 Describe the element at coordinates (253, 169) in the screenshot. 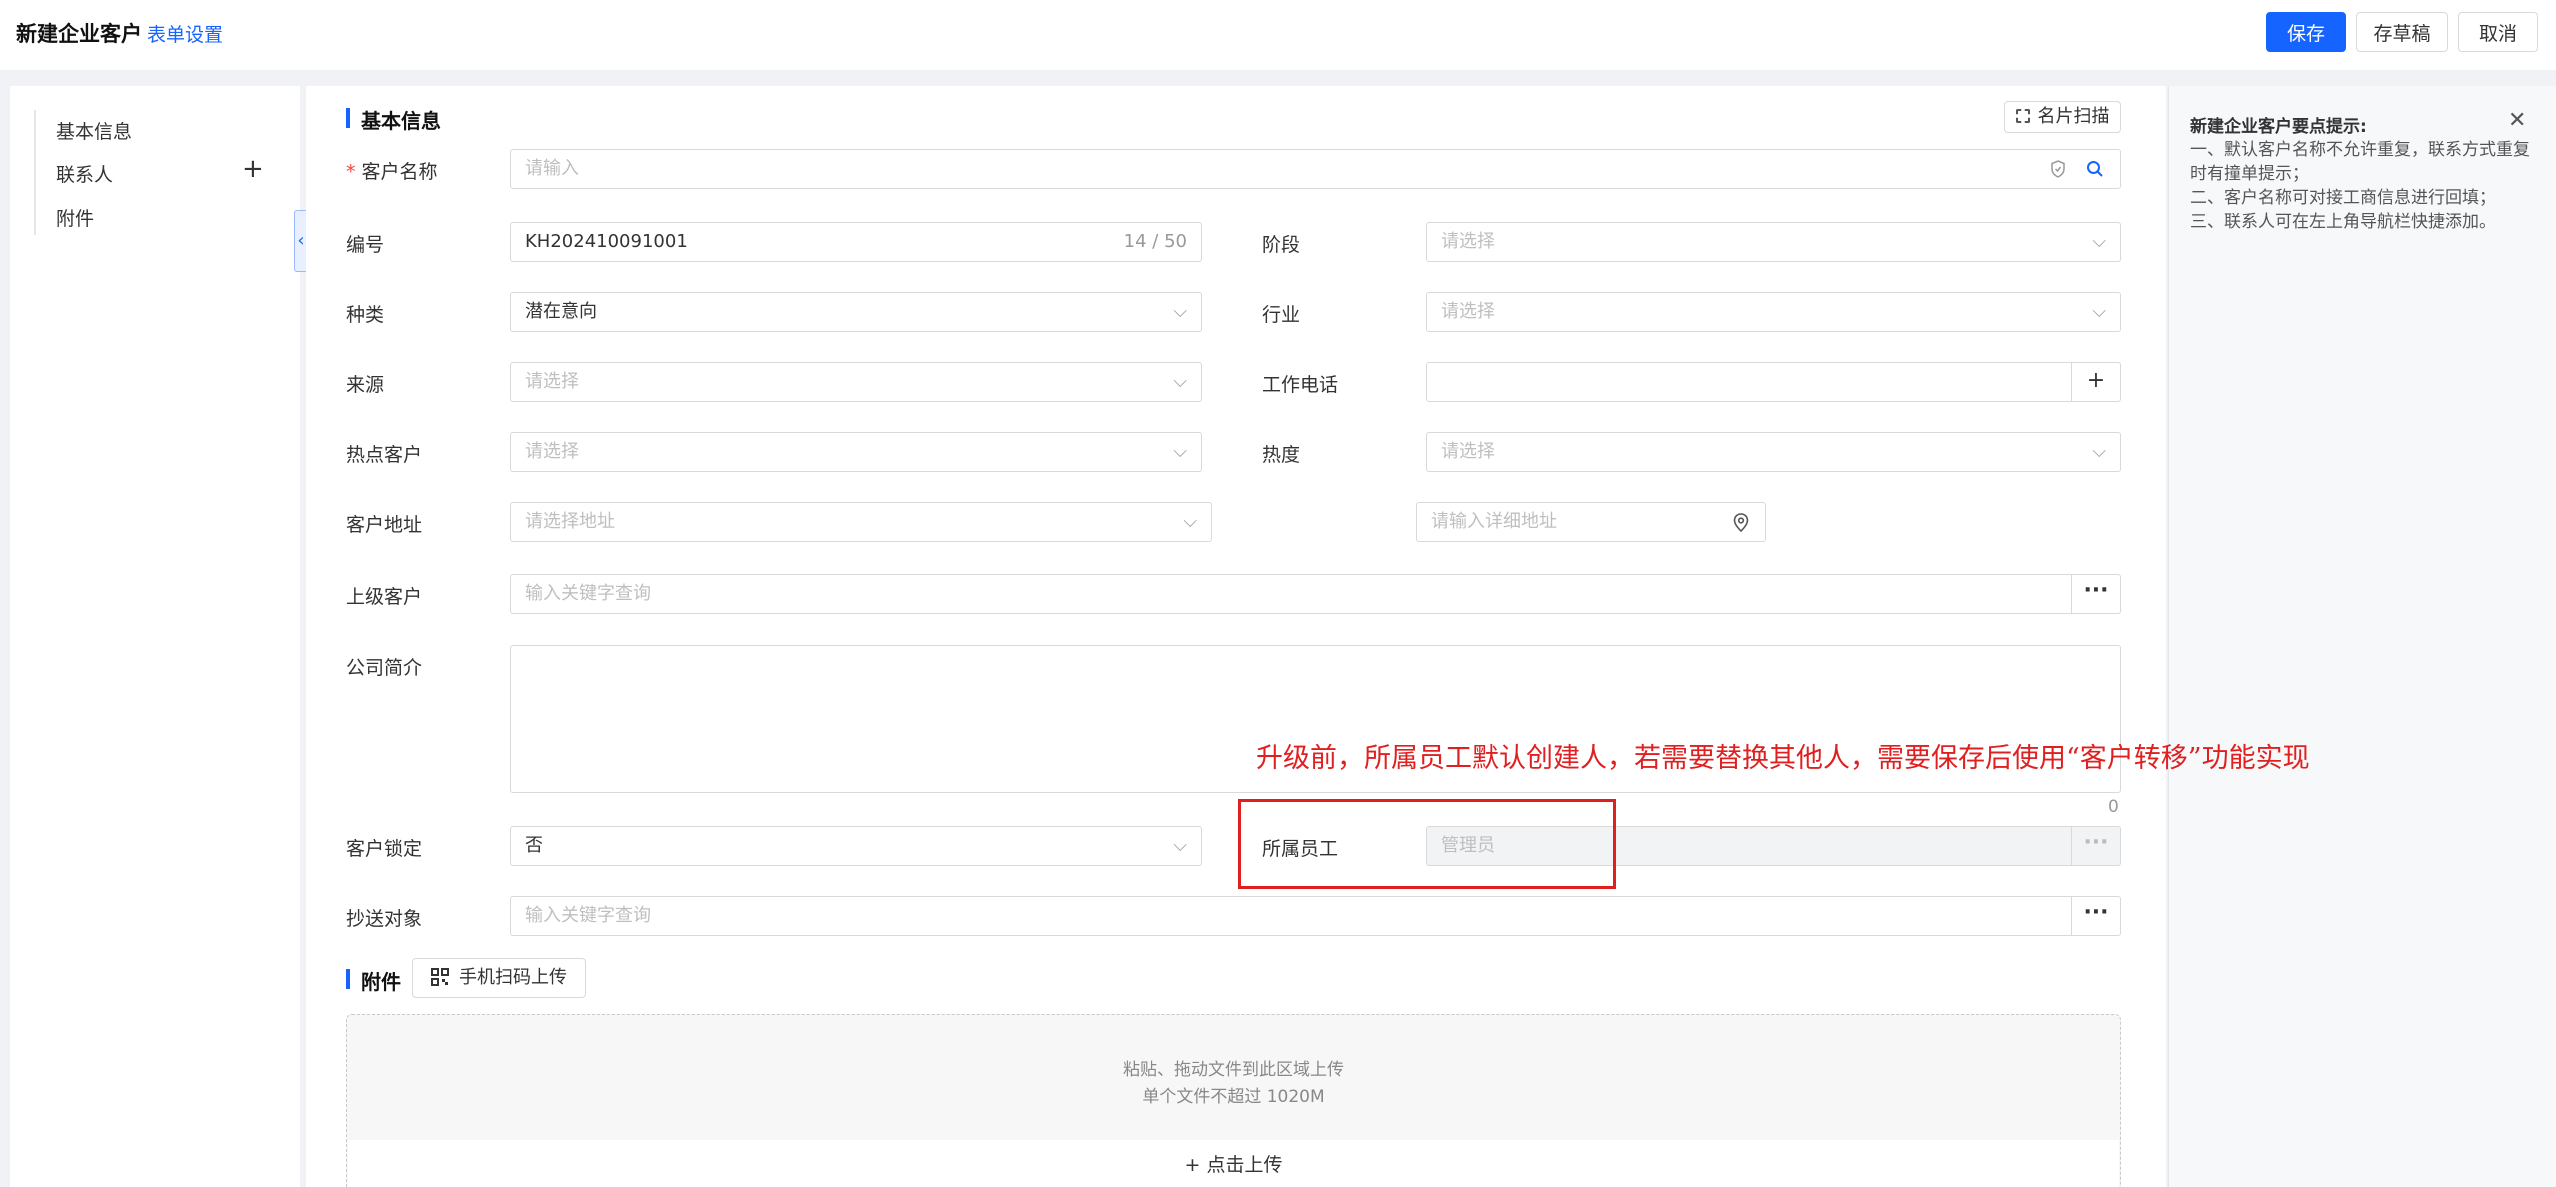

I see `add-contact-plus-icon: +` at that location.